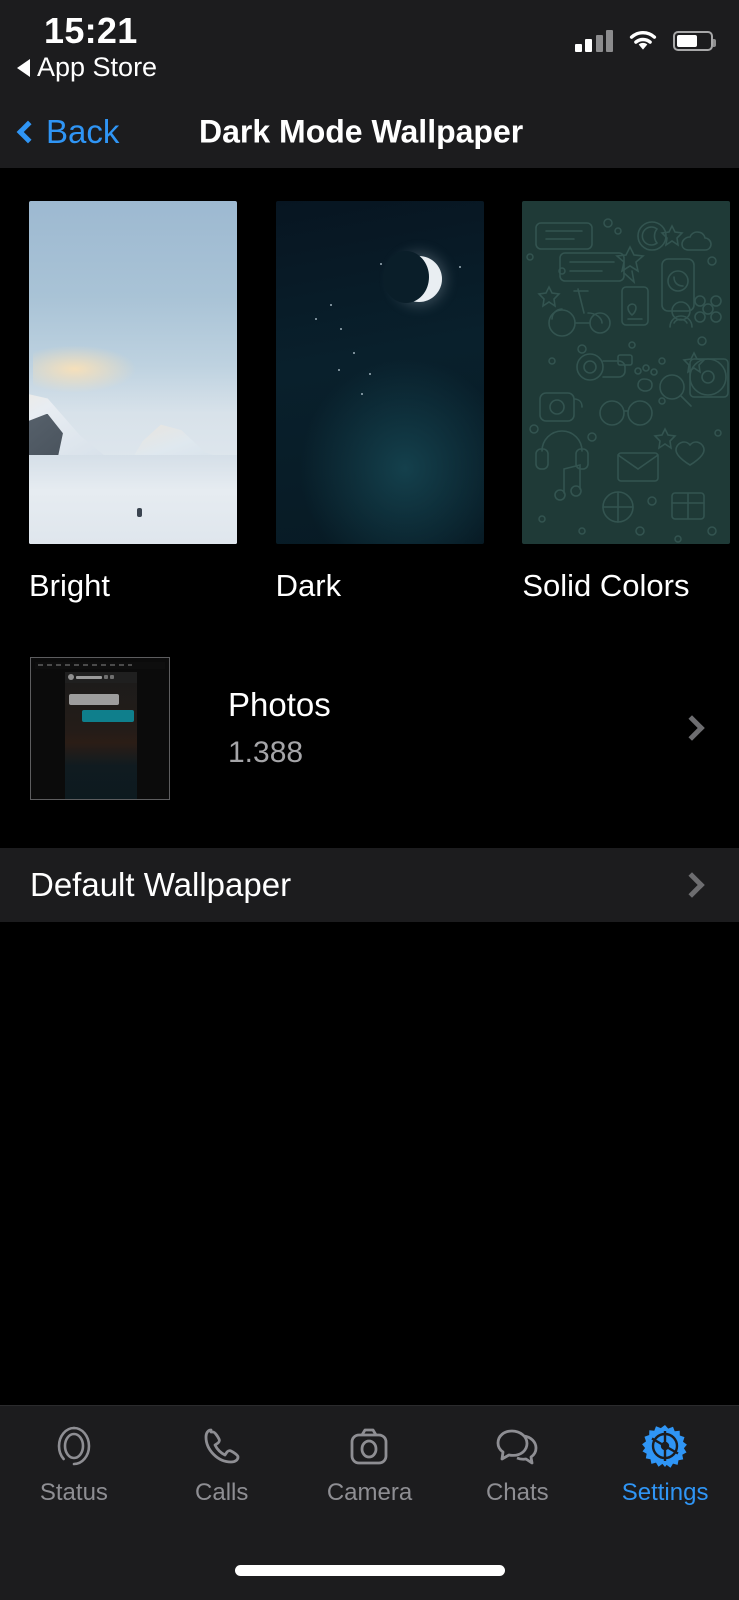 The height and width of the screenshot is (1600, 739). I want to click on wallpaper-option-bright: Bright, so click(137, 402).